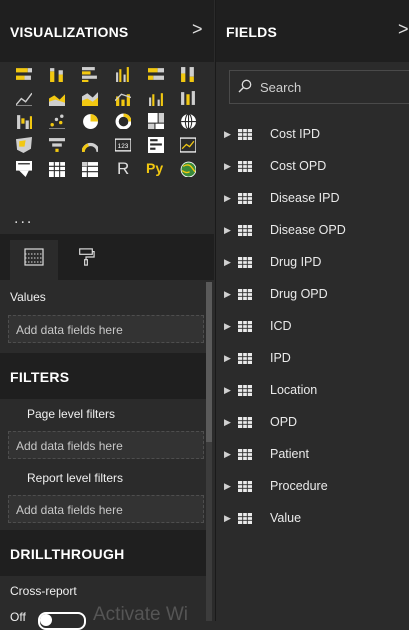  What do you see at coordinates (106, 445) in the screenshot?
I see `page-level-filters-drop-zone: Add data fields here` at bounding box center [106, 445].